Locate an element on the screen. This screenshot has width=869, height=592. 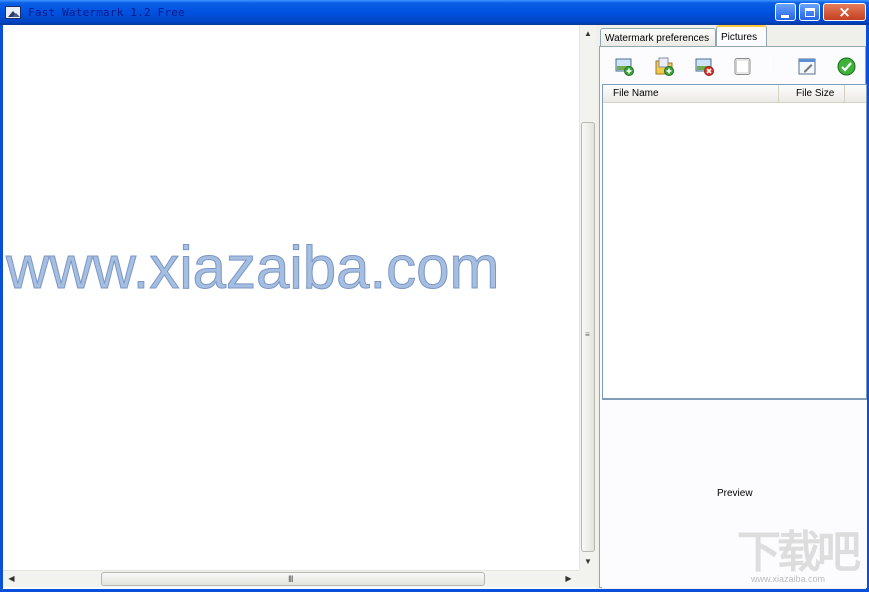
maximize-icon is located at coordinates (810, 12).